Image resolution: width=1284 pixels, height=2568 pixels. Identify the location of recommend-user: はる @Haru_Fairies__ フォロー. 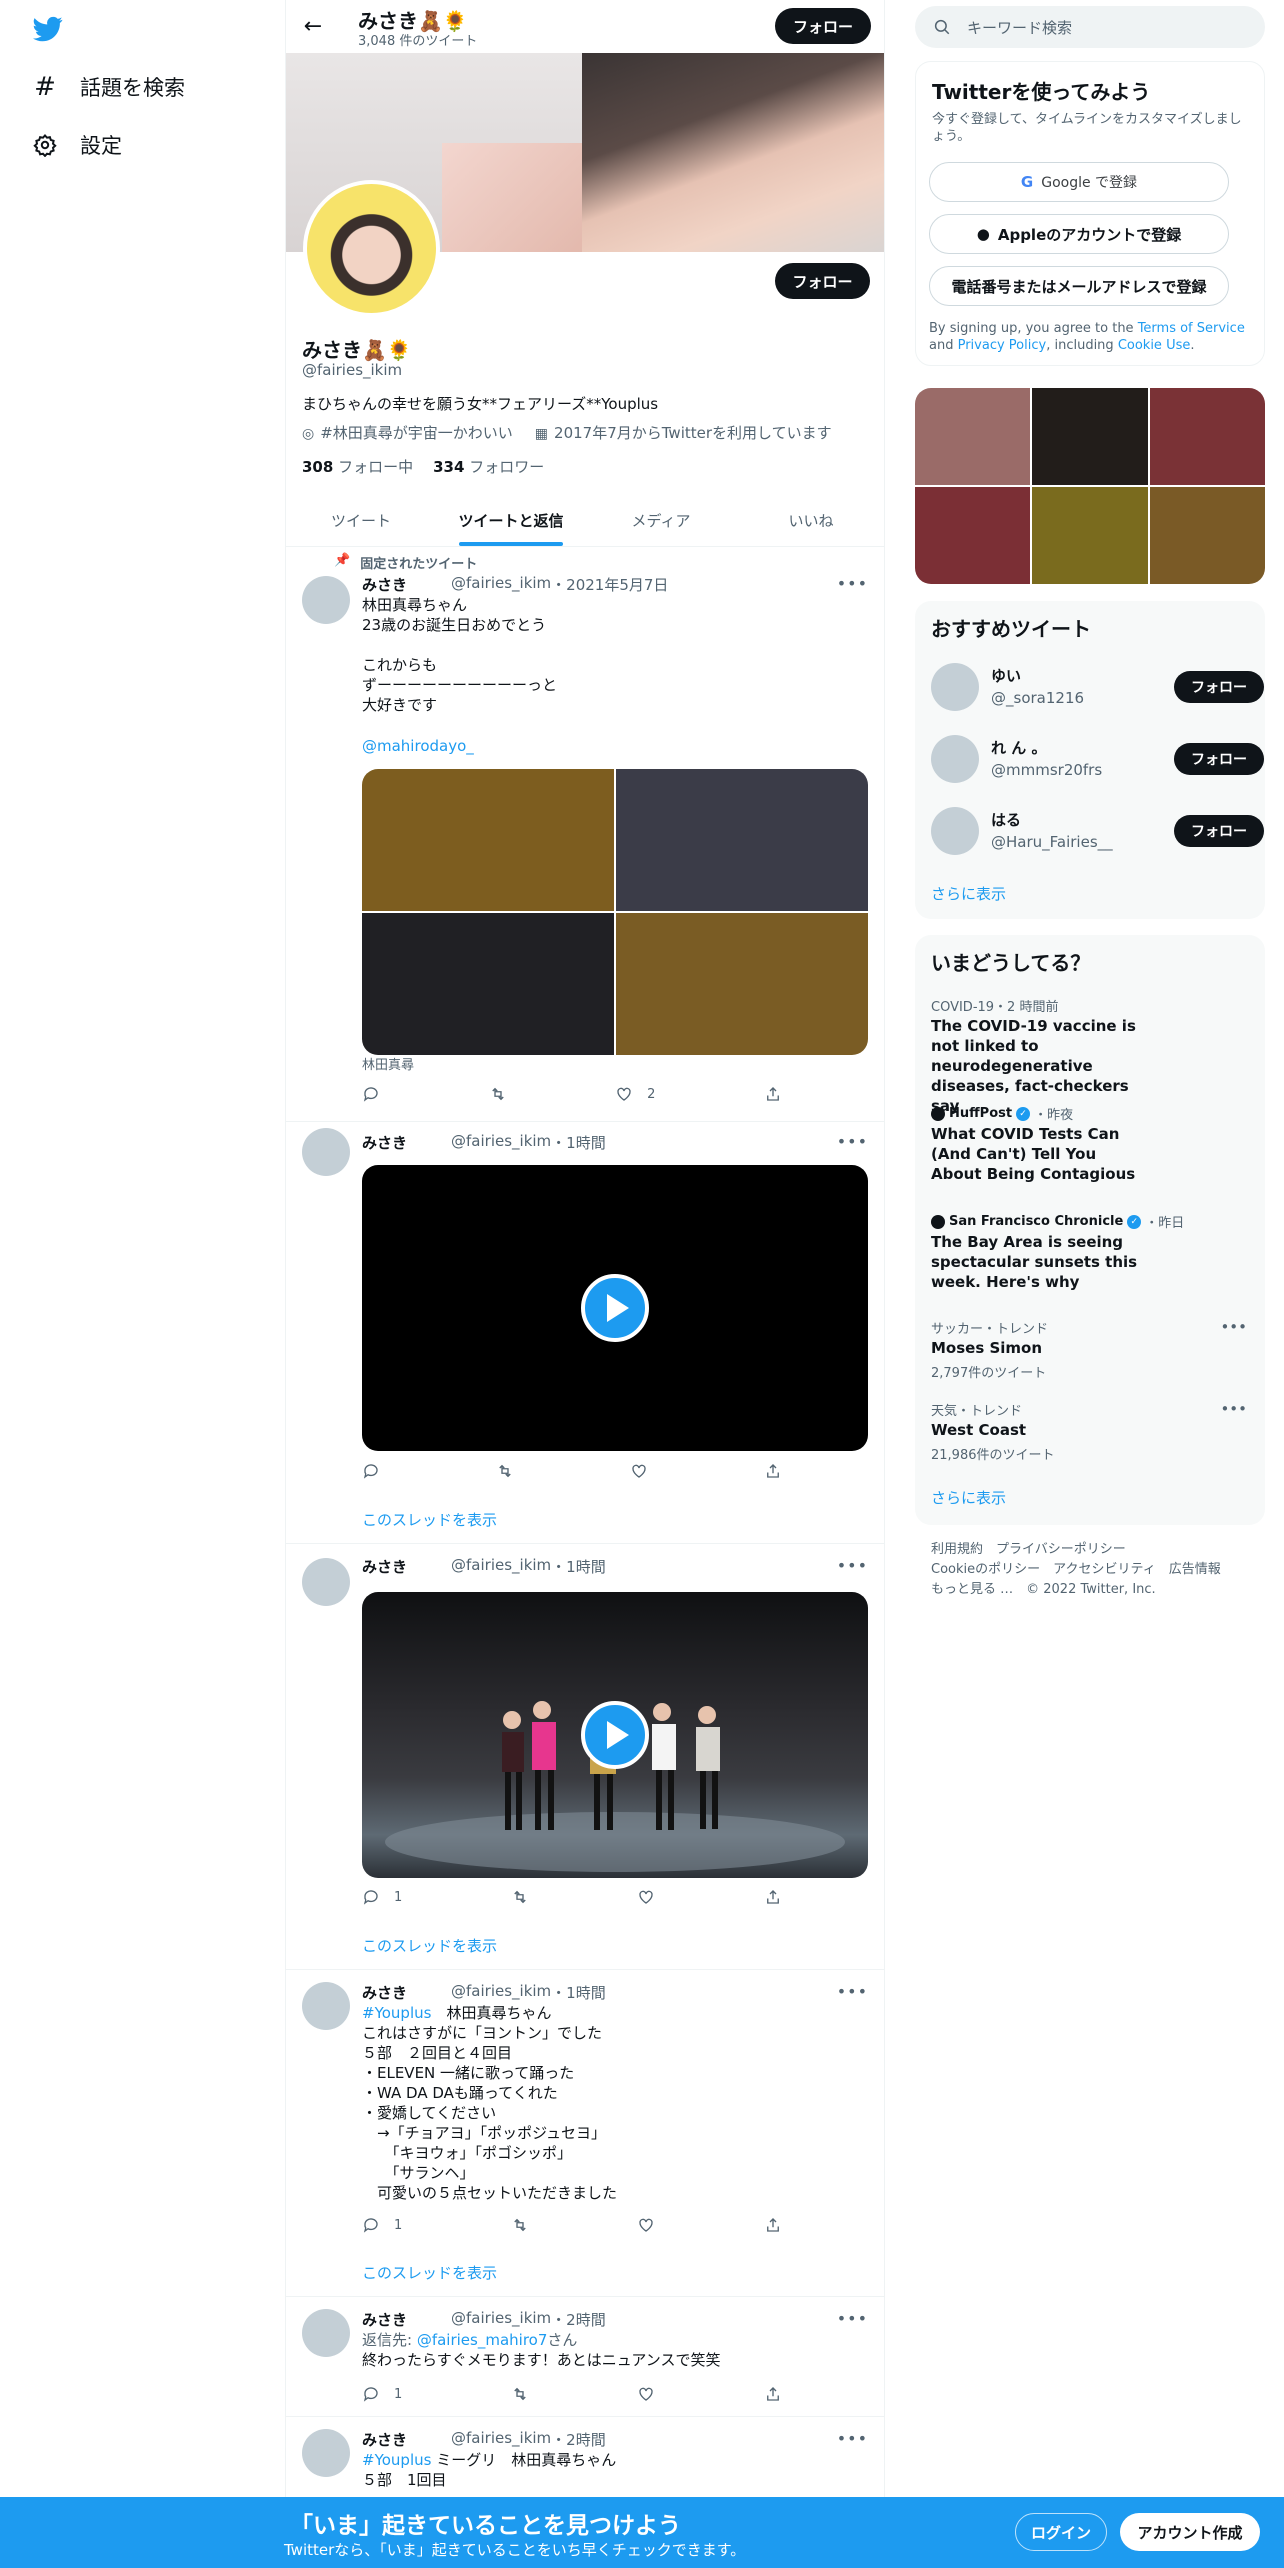
(1097, 831).